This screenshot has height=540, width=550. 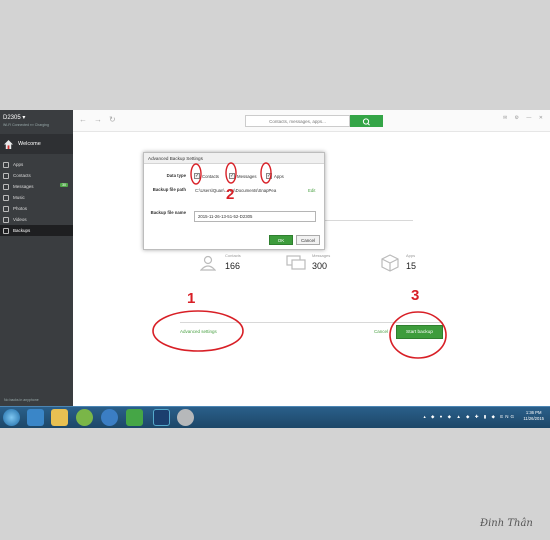 I want to click on annotation-number-3: 3, so click(x=415, y=295).